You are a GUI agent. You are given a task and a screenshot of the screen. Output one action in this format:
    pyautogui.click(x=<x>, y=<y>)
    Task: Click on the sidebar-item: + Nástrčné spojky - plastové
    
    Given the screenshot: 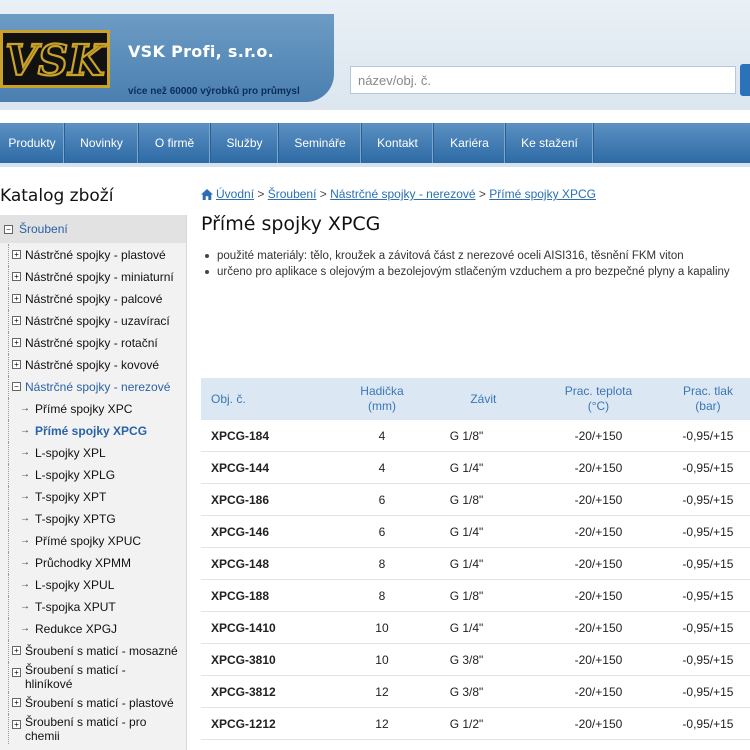 What is the action you would take?
    pyautogui.click(x=93, y=255)
    